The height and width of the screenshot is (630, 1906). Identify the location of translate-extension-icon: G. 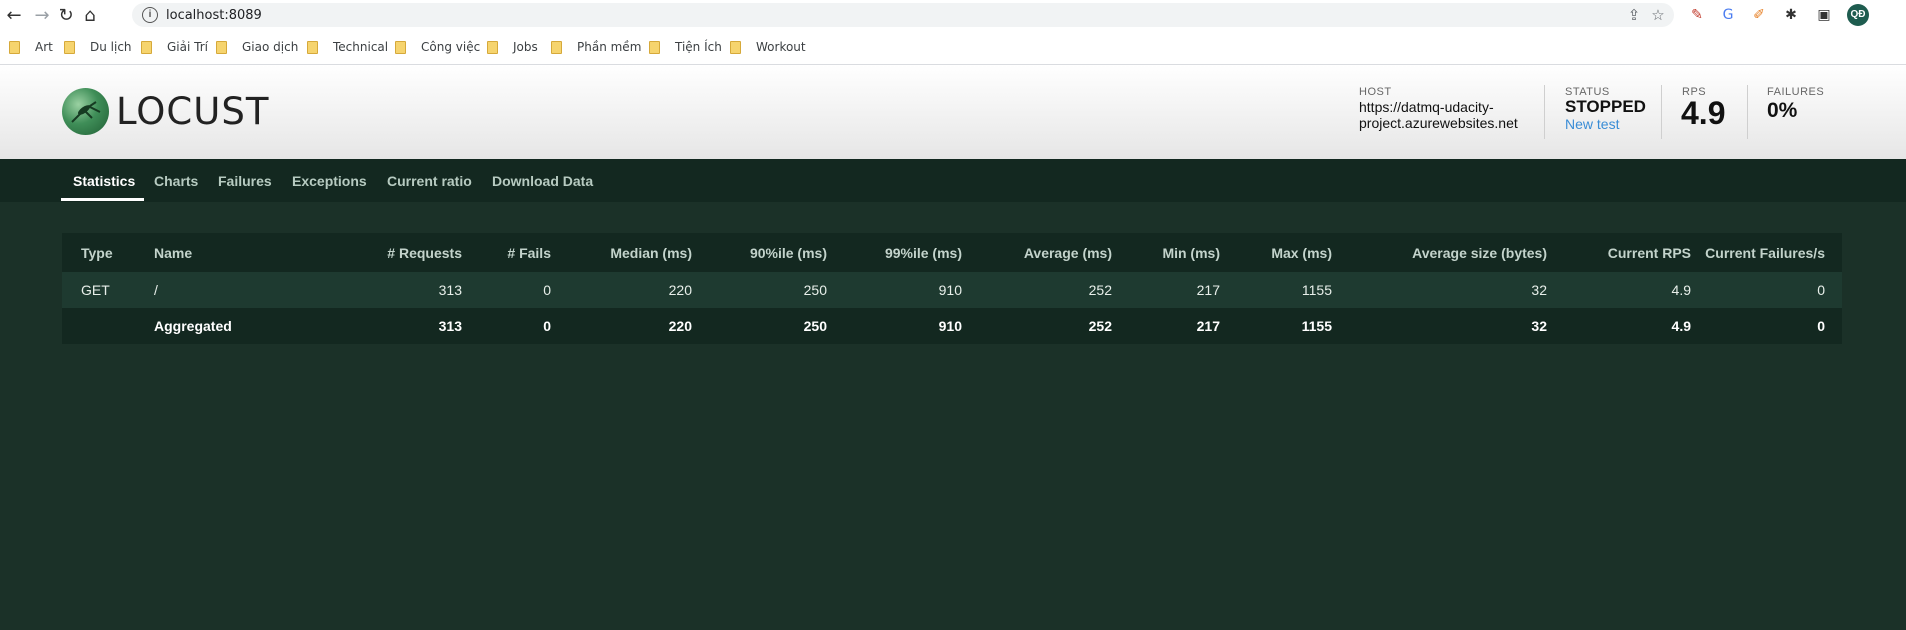
(1728, 15).